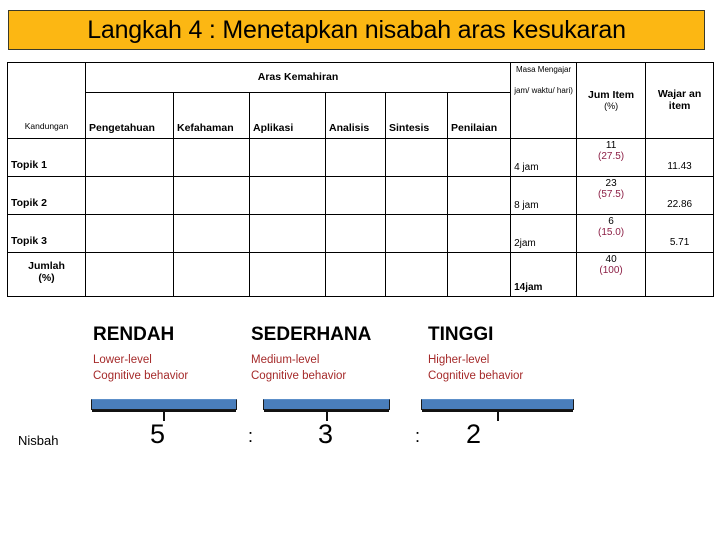 Image resolution: width=720 pixels, height=540 pixels. What do you see at coordinates (611, 259) in the screenshot?
I see `cell-total-jum-item-value: 40` at bounding box center [611, 259].